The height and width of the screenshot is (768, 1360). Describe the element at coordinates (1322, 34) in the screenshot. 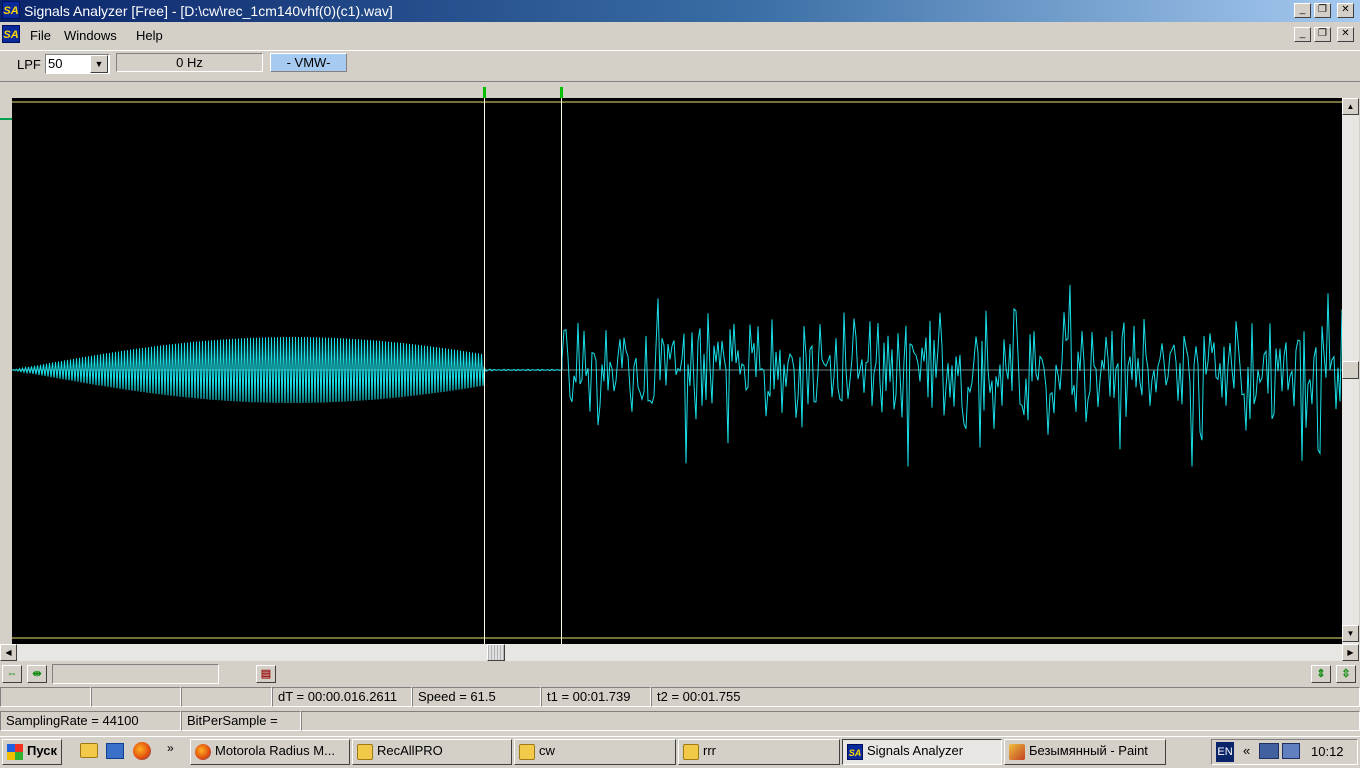

I see `child-restore-button: ❐` at that location.